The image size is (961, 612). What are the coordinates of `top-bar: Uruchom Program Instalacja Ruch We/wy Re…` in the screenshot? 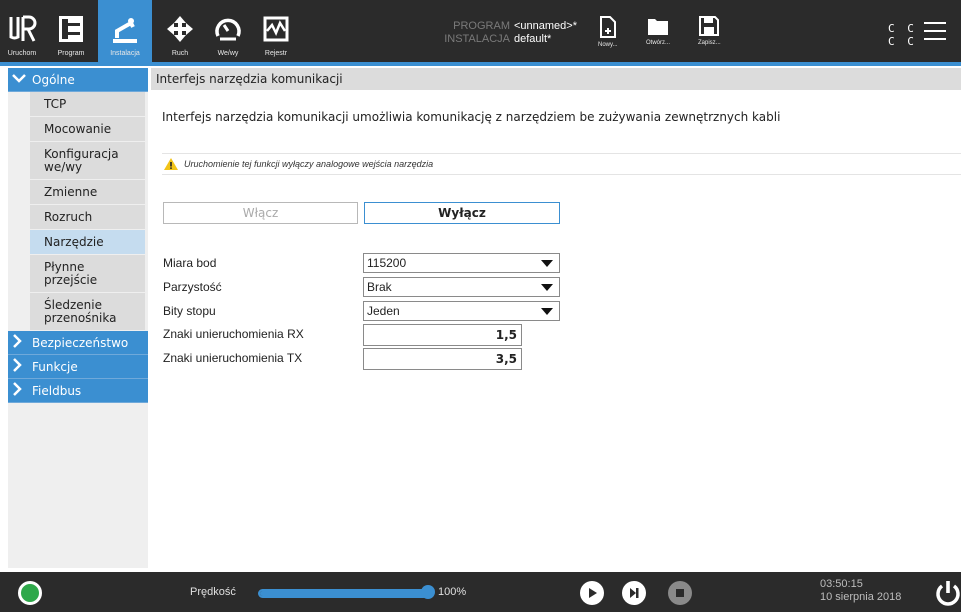 It's located at (480, 33).